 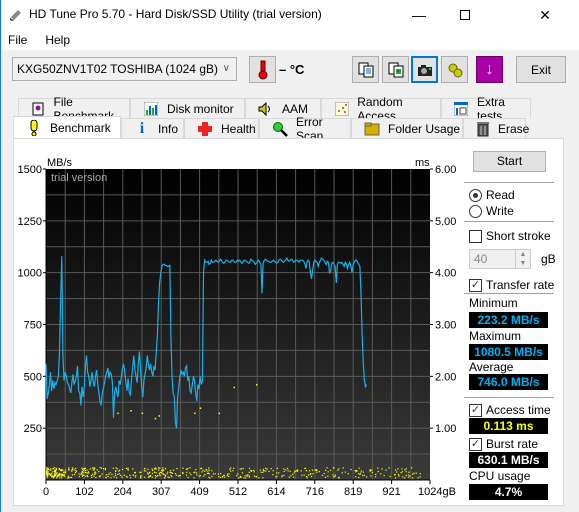 I want to click on transfer-rate-checkbox: ✓ Transfer rate, so click(x=511, y=285).